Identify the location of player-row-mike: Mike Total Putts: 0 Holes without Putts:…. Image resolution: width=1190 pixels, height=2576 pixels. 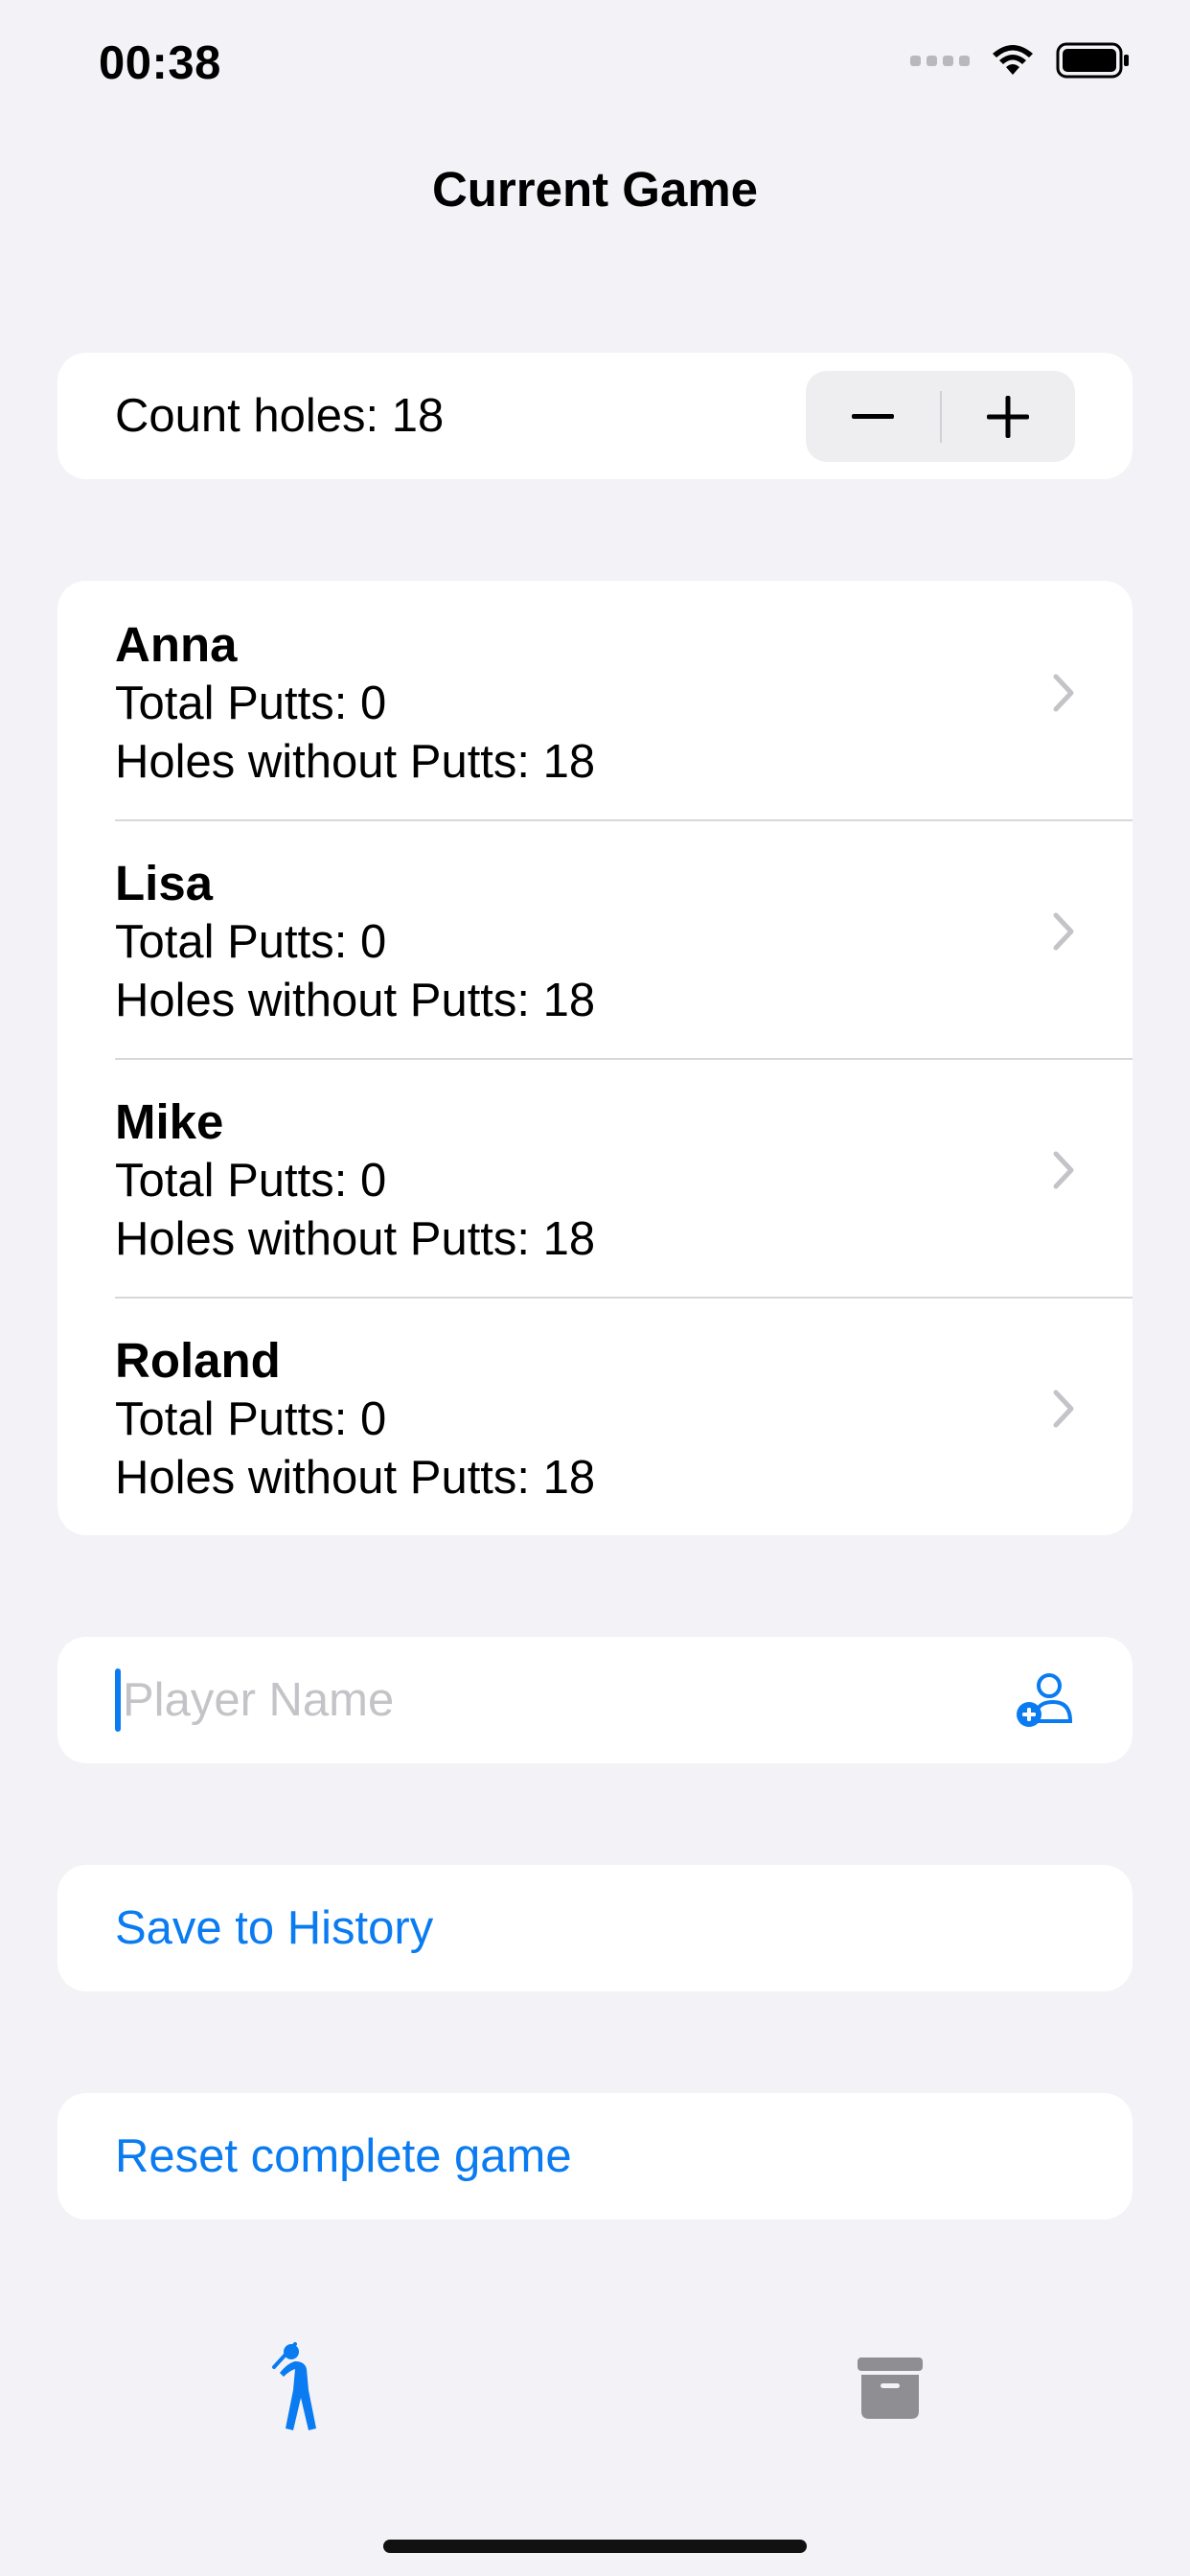
(595, 1177).